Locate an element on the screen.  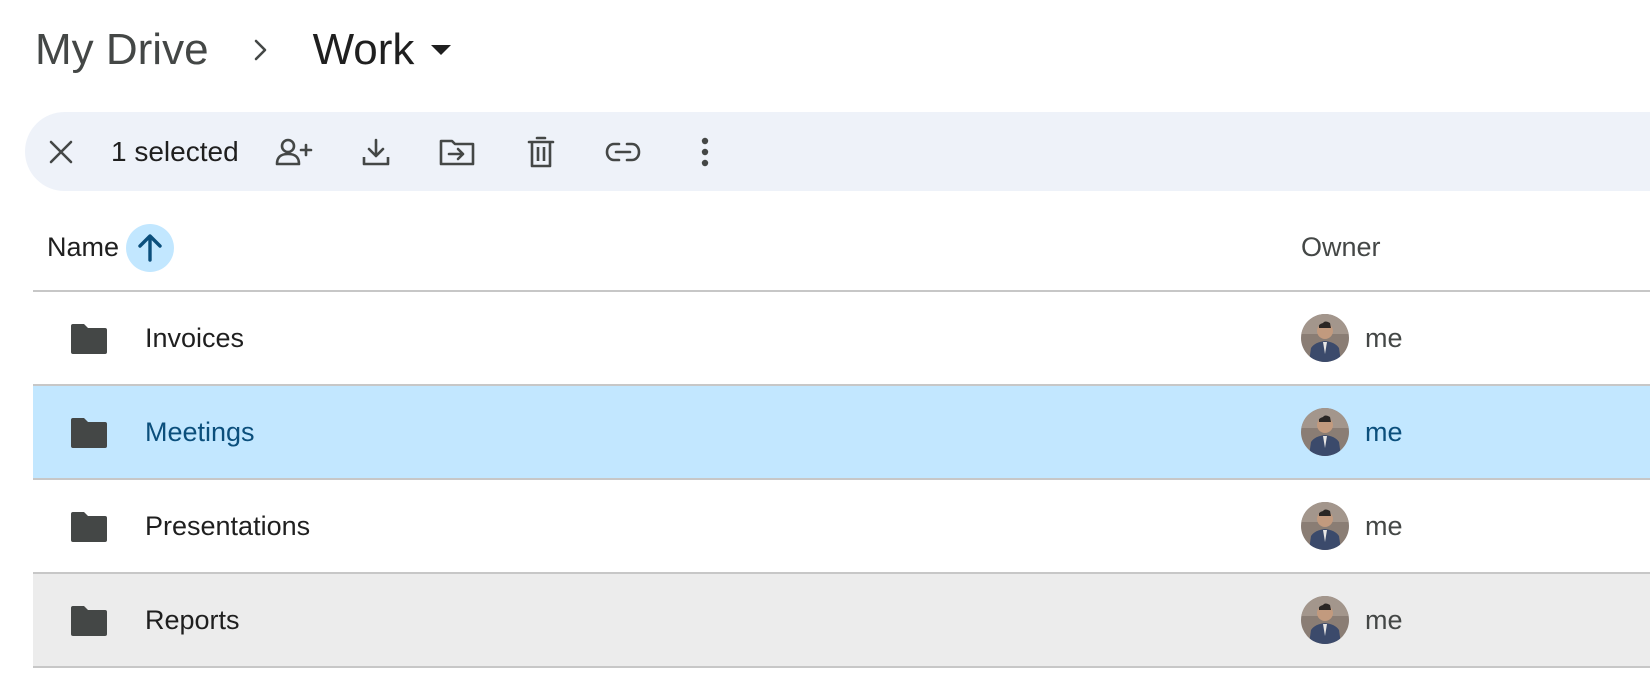
move-to-trash-button is located at coordinates (541, 151).